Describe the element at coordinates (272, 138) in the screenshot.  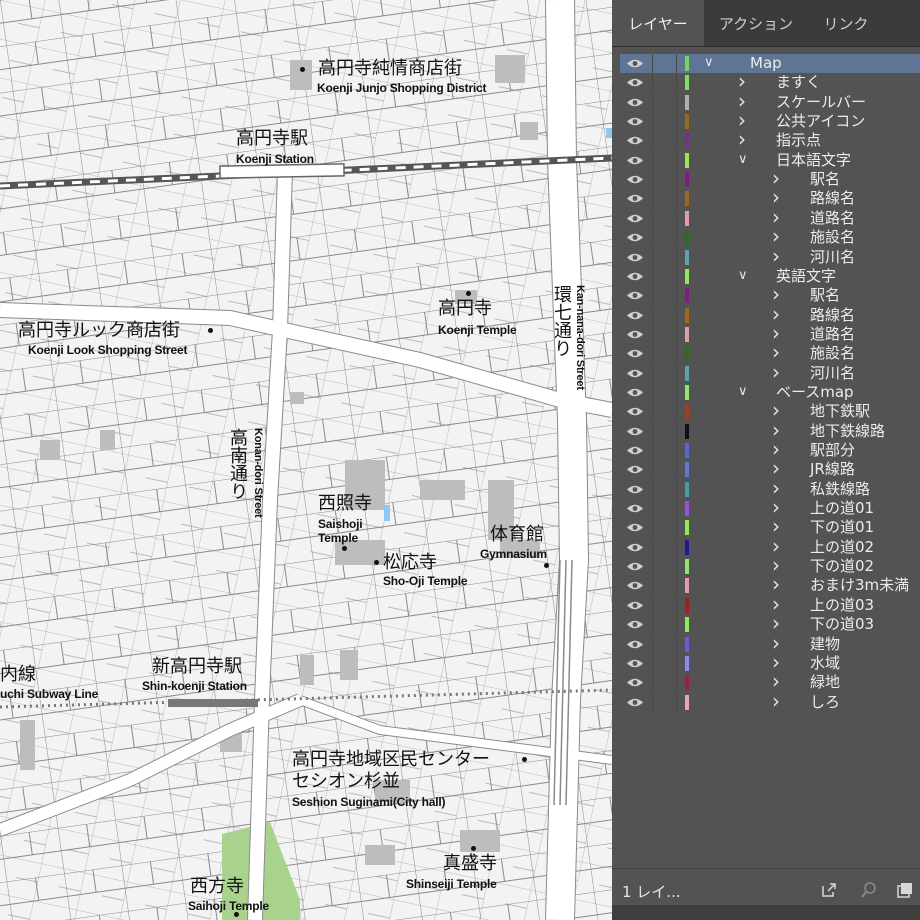
I see `koenji-station-label-jp: 高円寺駅` at that location.